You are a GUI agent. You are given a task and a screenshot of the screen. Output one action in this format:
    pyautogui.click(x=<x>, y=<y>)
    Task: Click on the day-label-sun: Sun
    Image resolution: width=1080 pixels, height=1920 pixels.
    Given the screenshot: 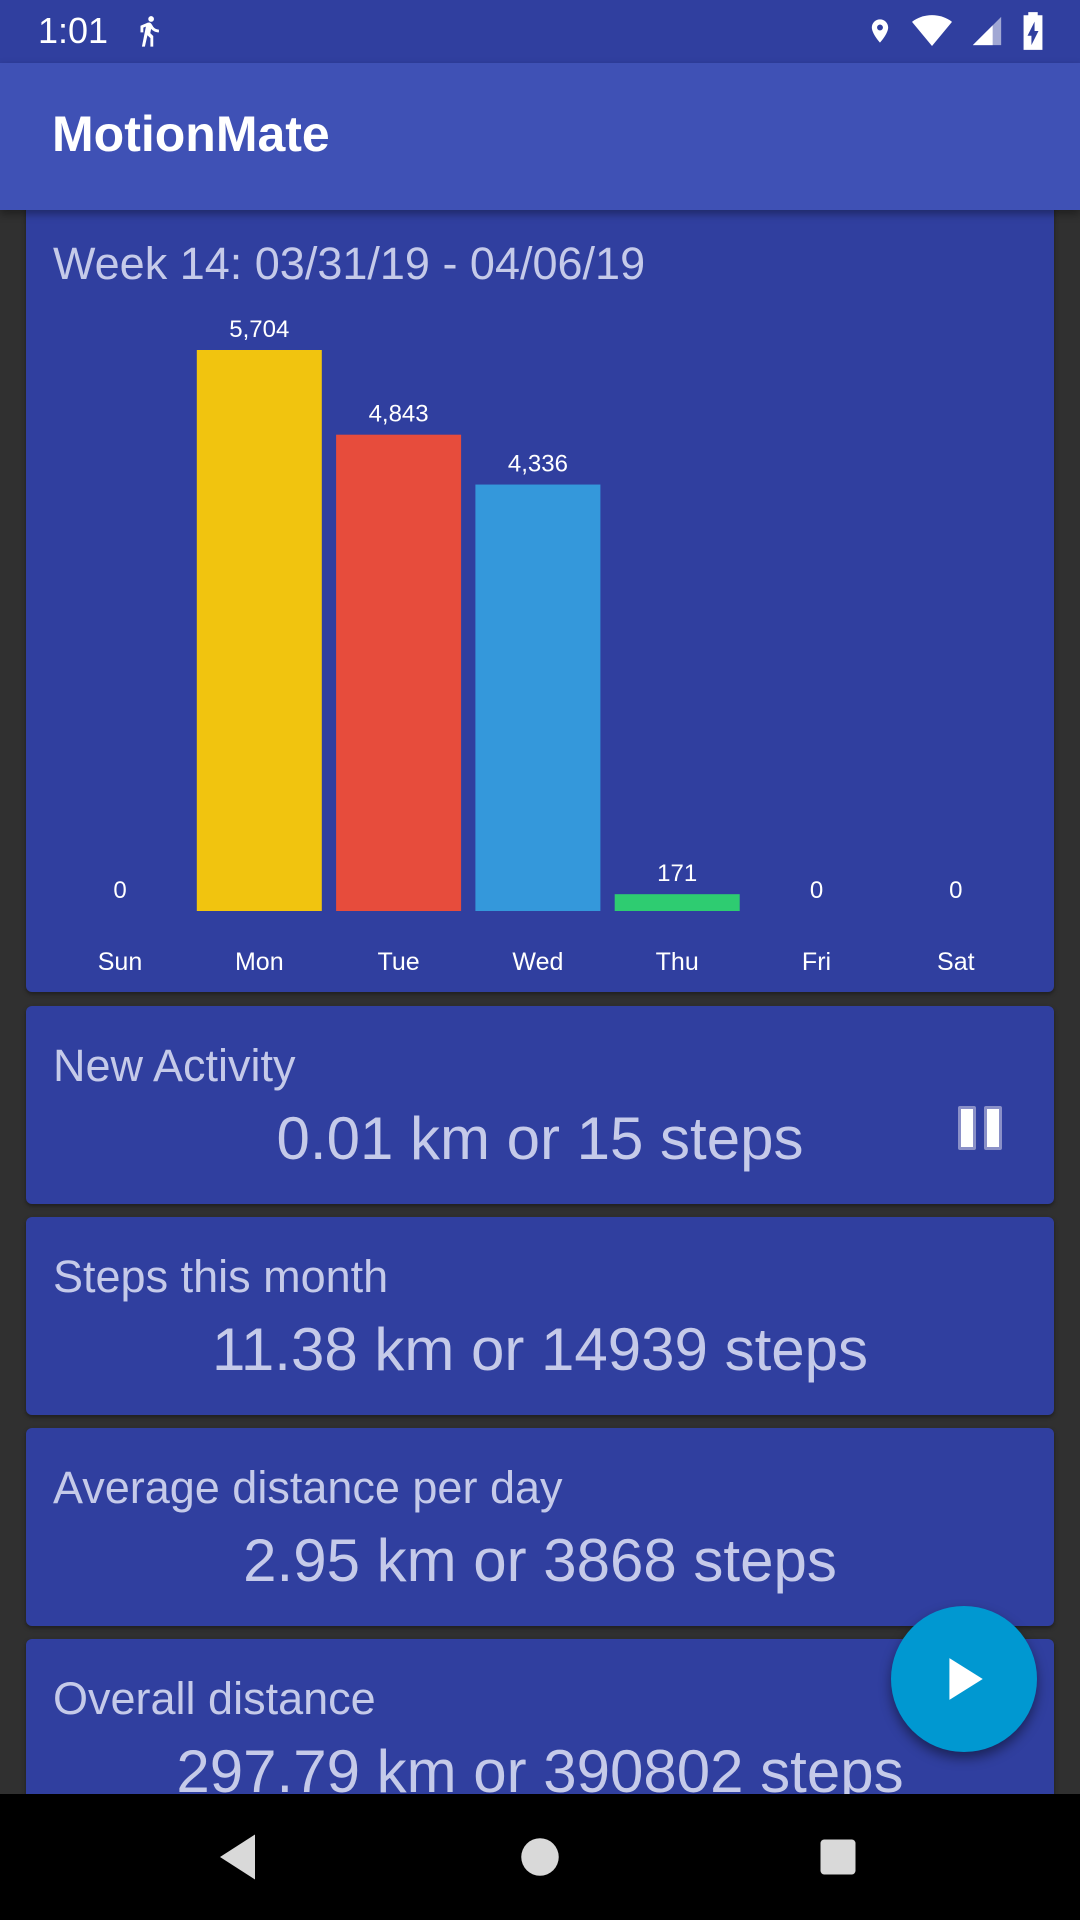 What is the action you would take?
    pyautogui.click(x=120, y=962)
    